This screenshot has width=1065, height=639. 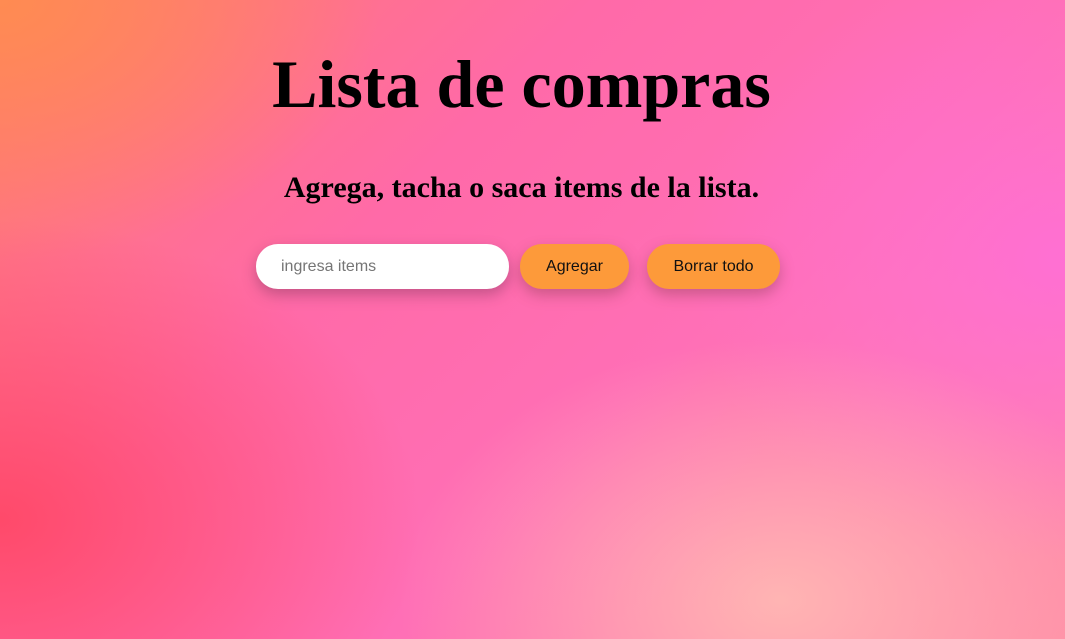 I want to click on page-title: Lista de compras, so click(x=521, y=84).